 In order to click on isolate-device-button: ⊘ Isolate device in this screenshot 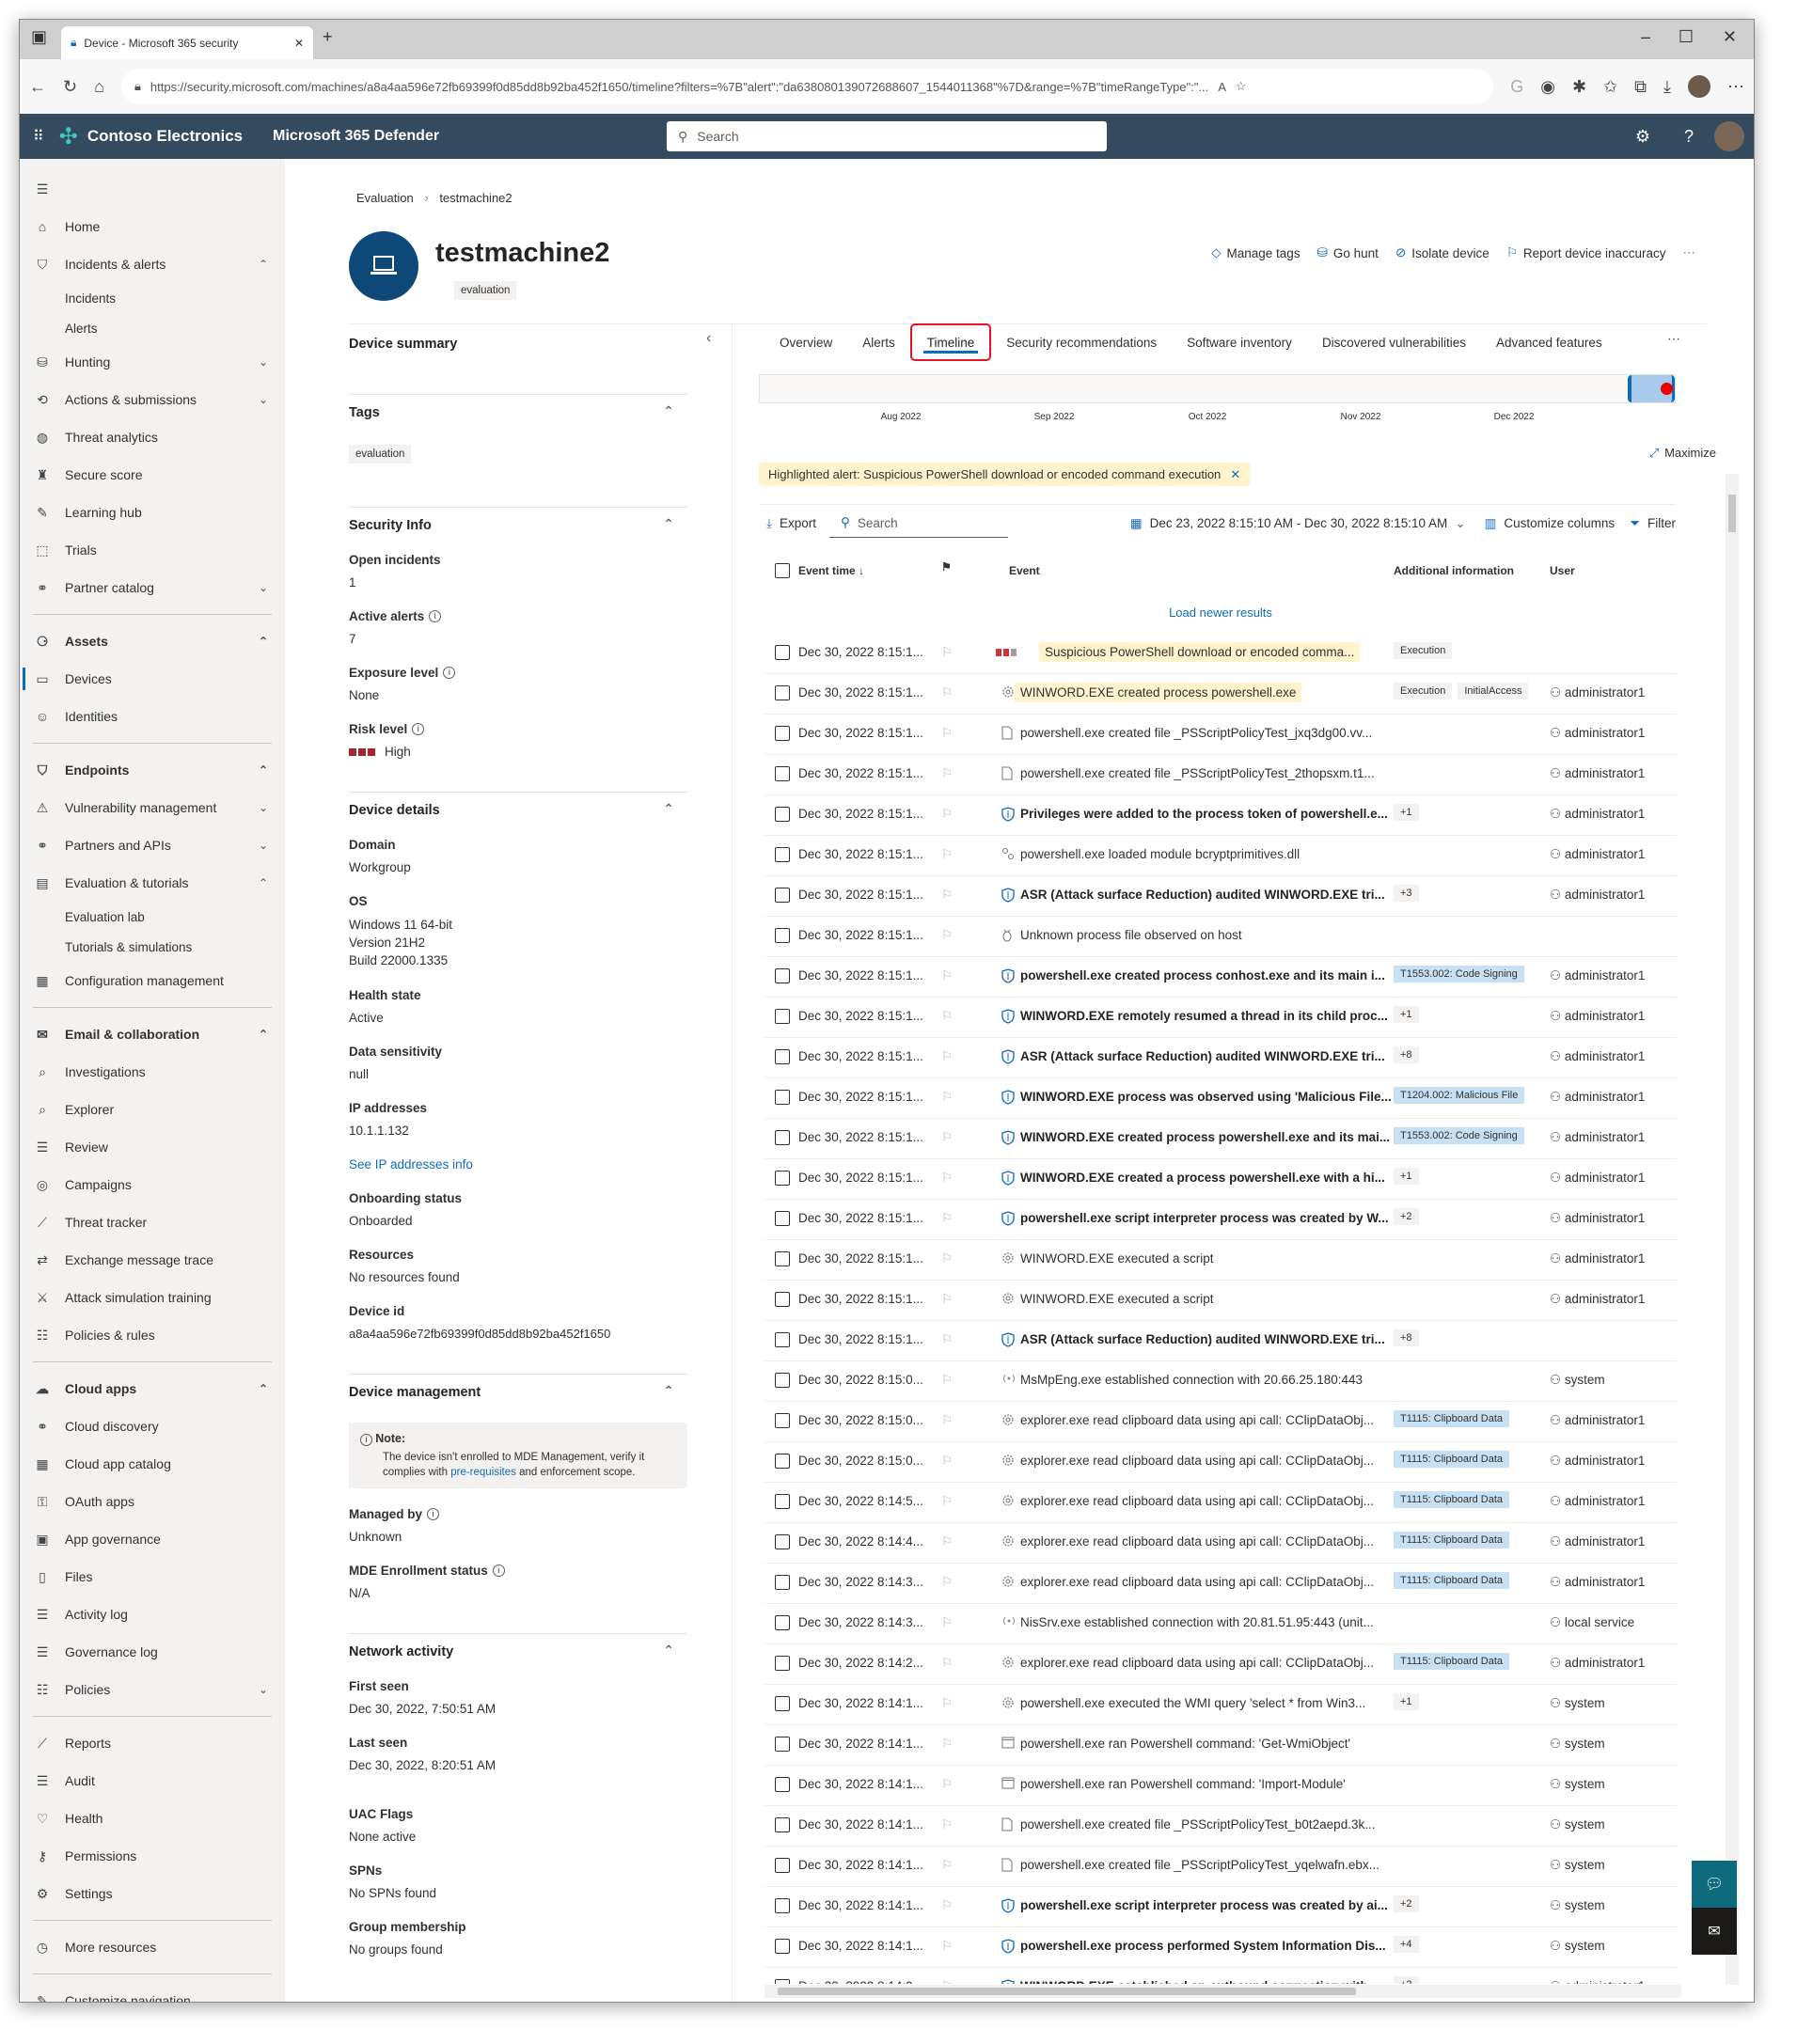, I will do `click(1442, 252)`.